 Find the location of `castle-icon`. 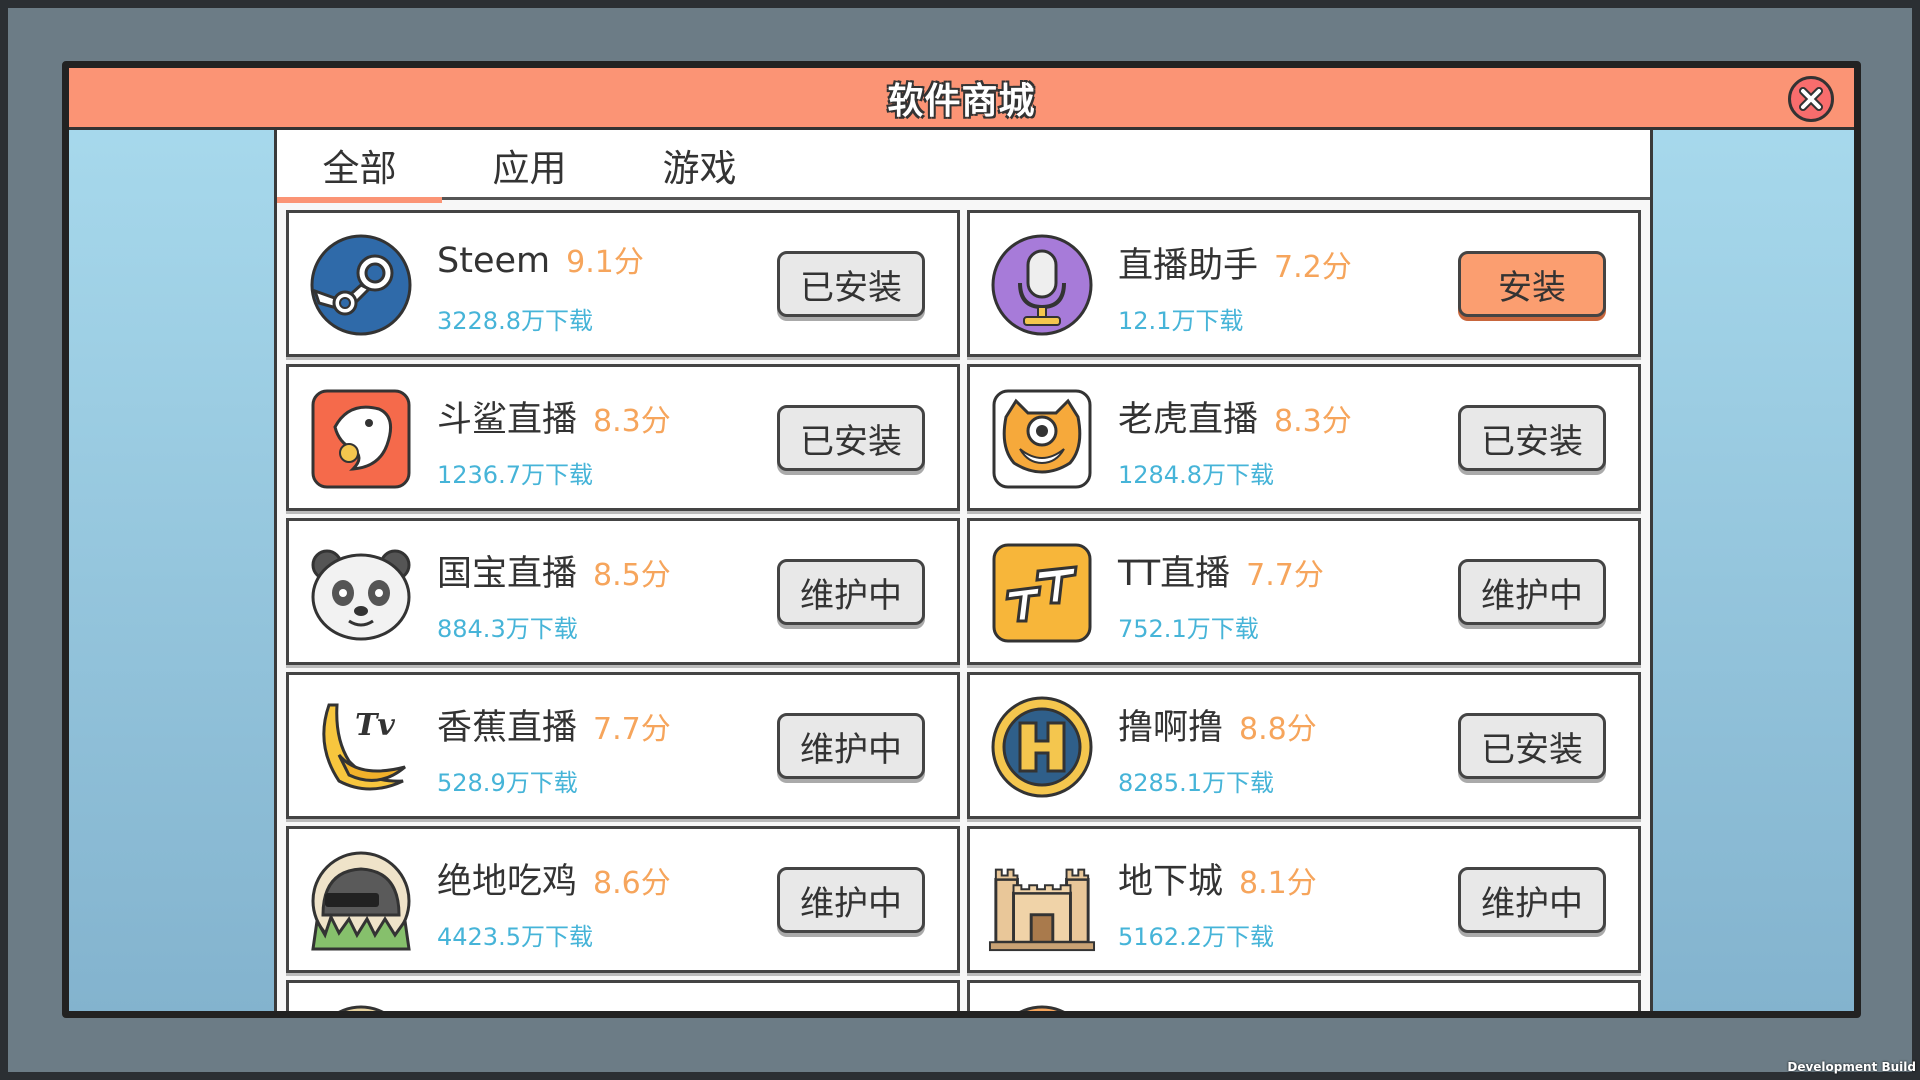

castle-icon is located at coordinates (1042, 901).